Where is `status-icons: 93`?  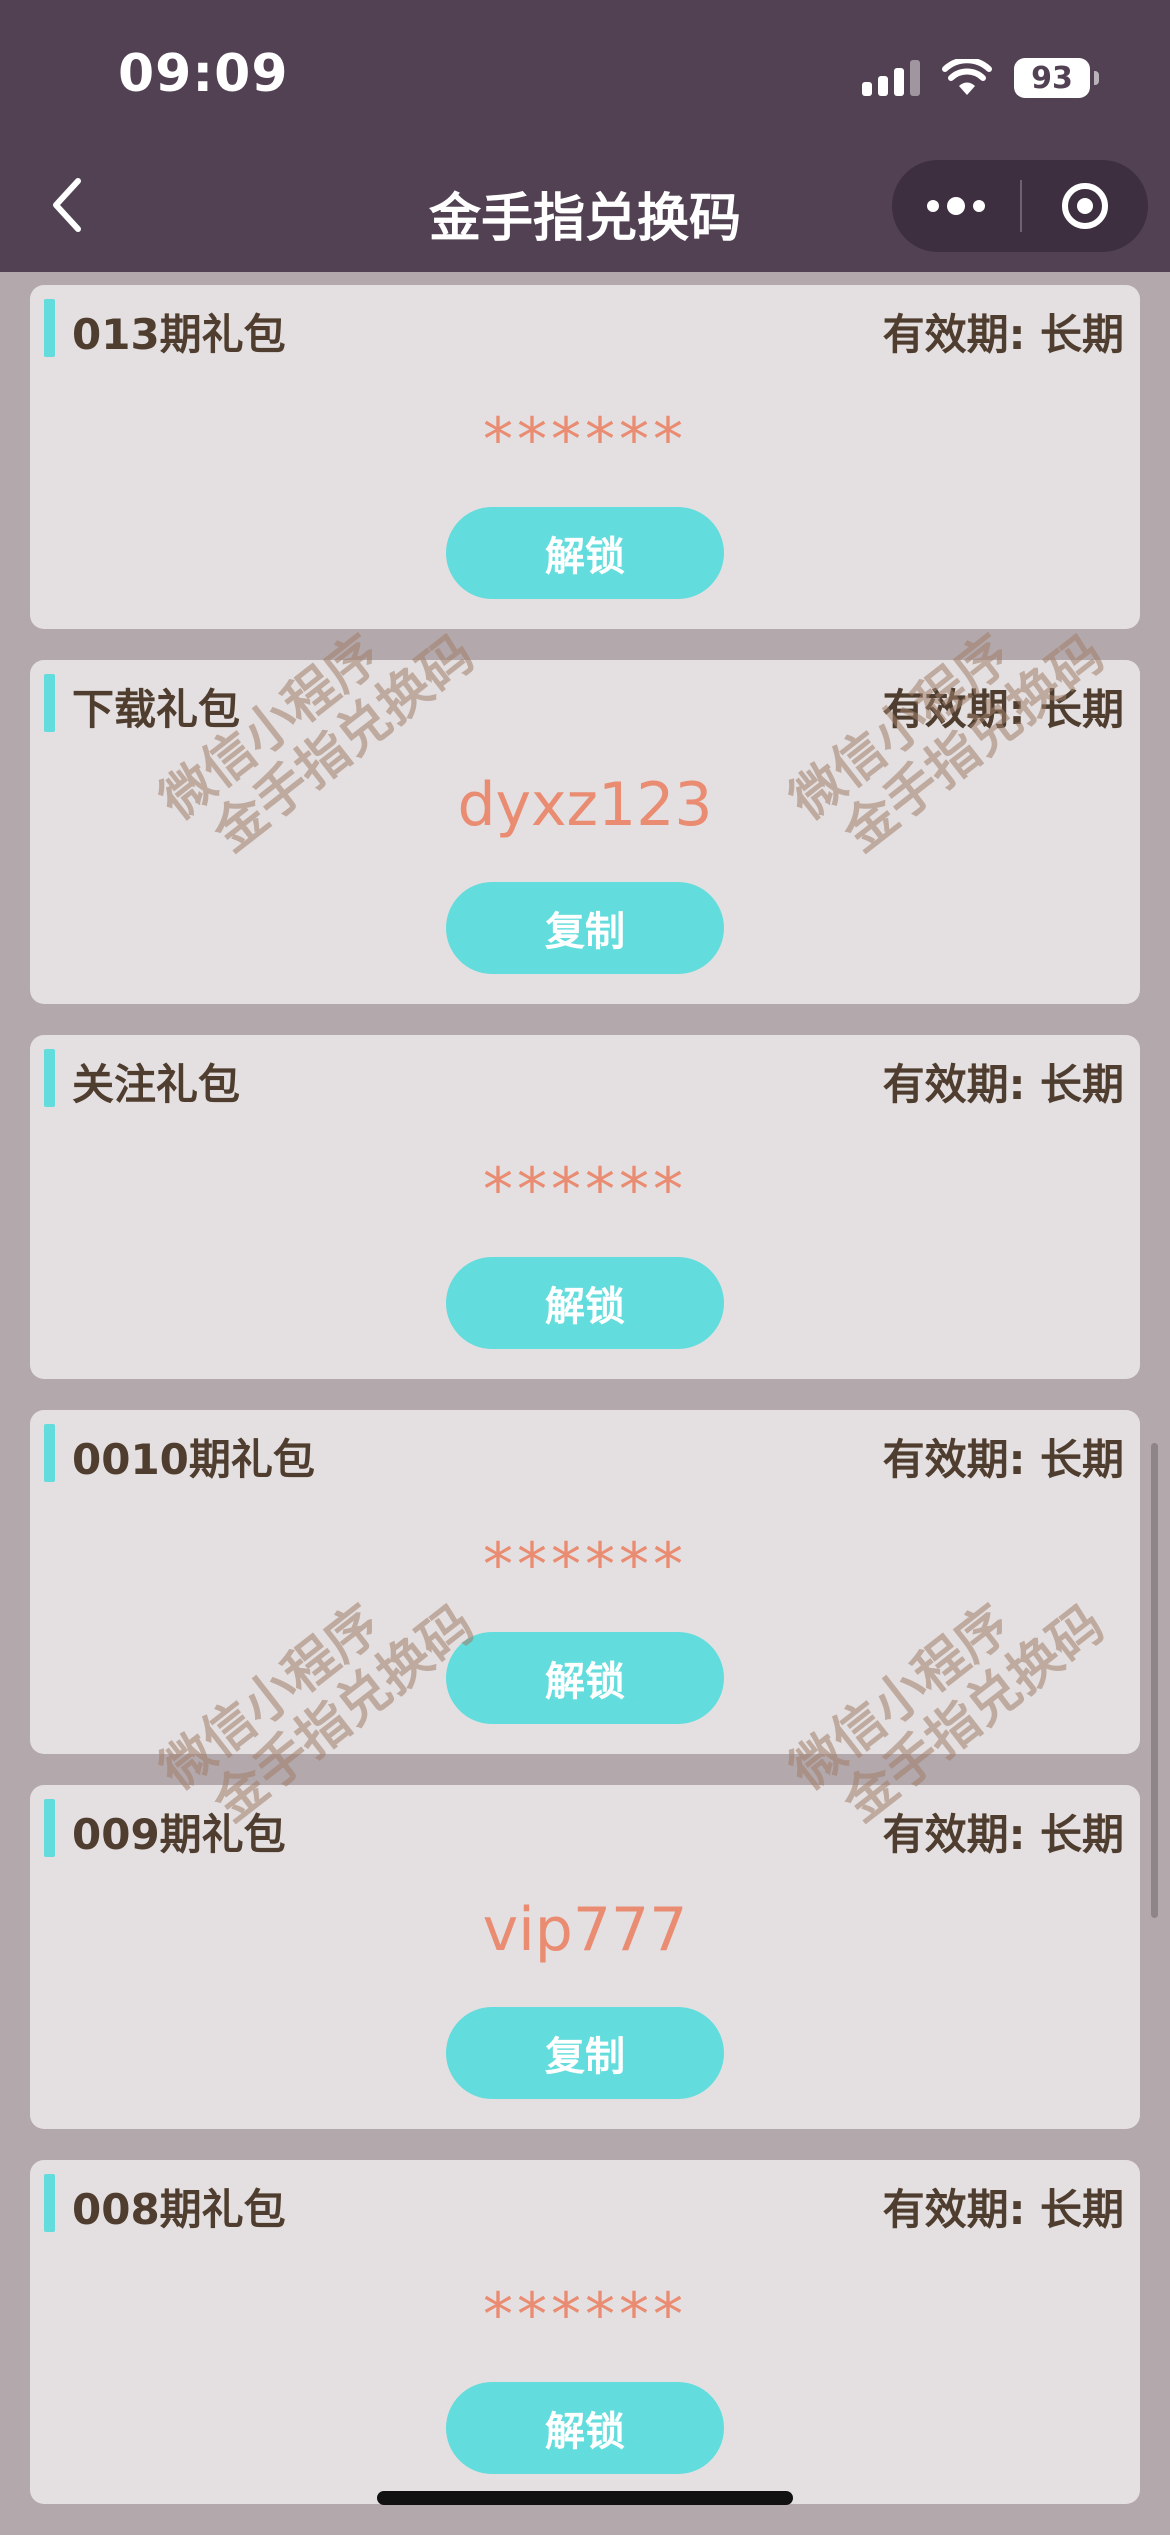
status-icons: 93 is located at coordinates (980, 78).